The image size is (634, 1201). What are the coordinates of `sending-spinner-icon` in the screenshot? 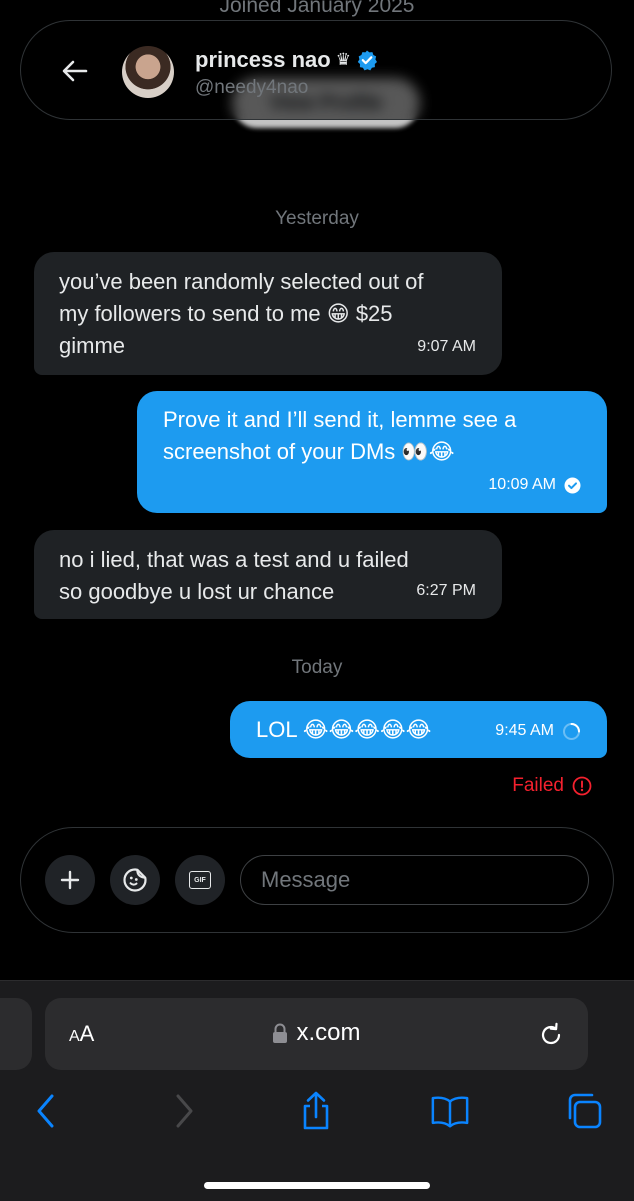 It's located at (571, 731).